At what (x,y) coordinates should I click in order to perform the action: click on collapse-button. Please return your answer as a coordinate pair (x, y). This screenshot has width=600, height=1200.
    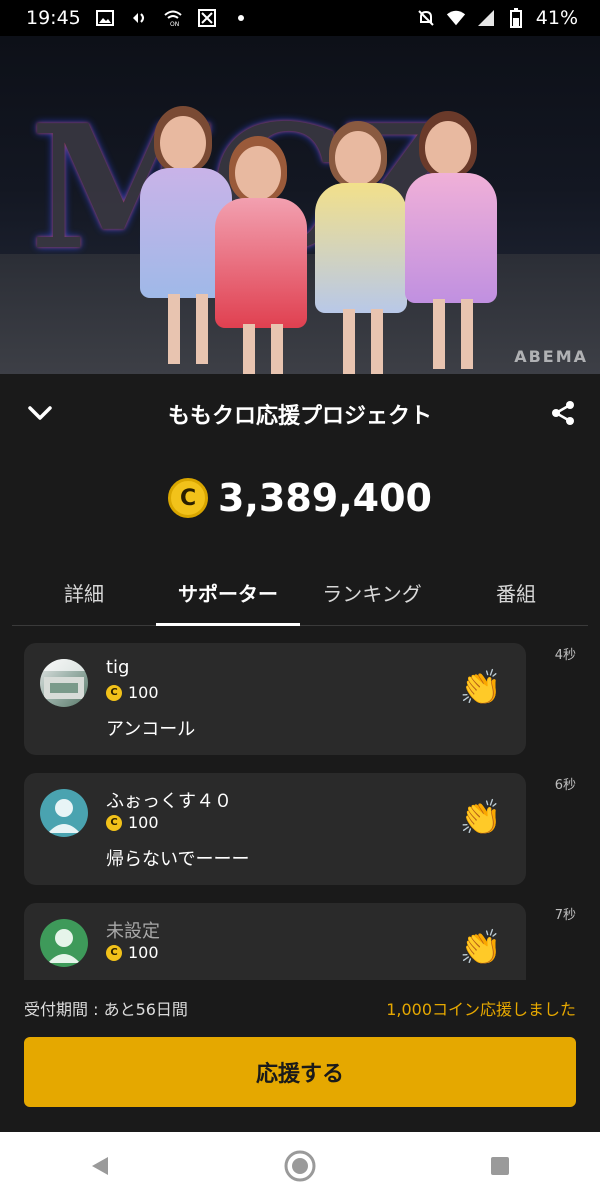
    Looking at the image, I should click on (40, 413).